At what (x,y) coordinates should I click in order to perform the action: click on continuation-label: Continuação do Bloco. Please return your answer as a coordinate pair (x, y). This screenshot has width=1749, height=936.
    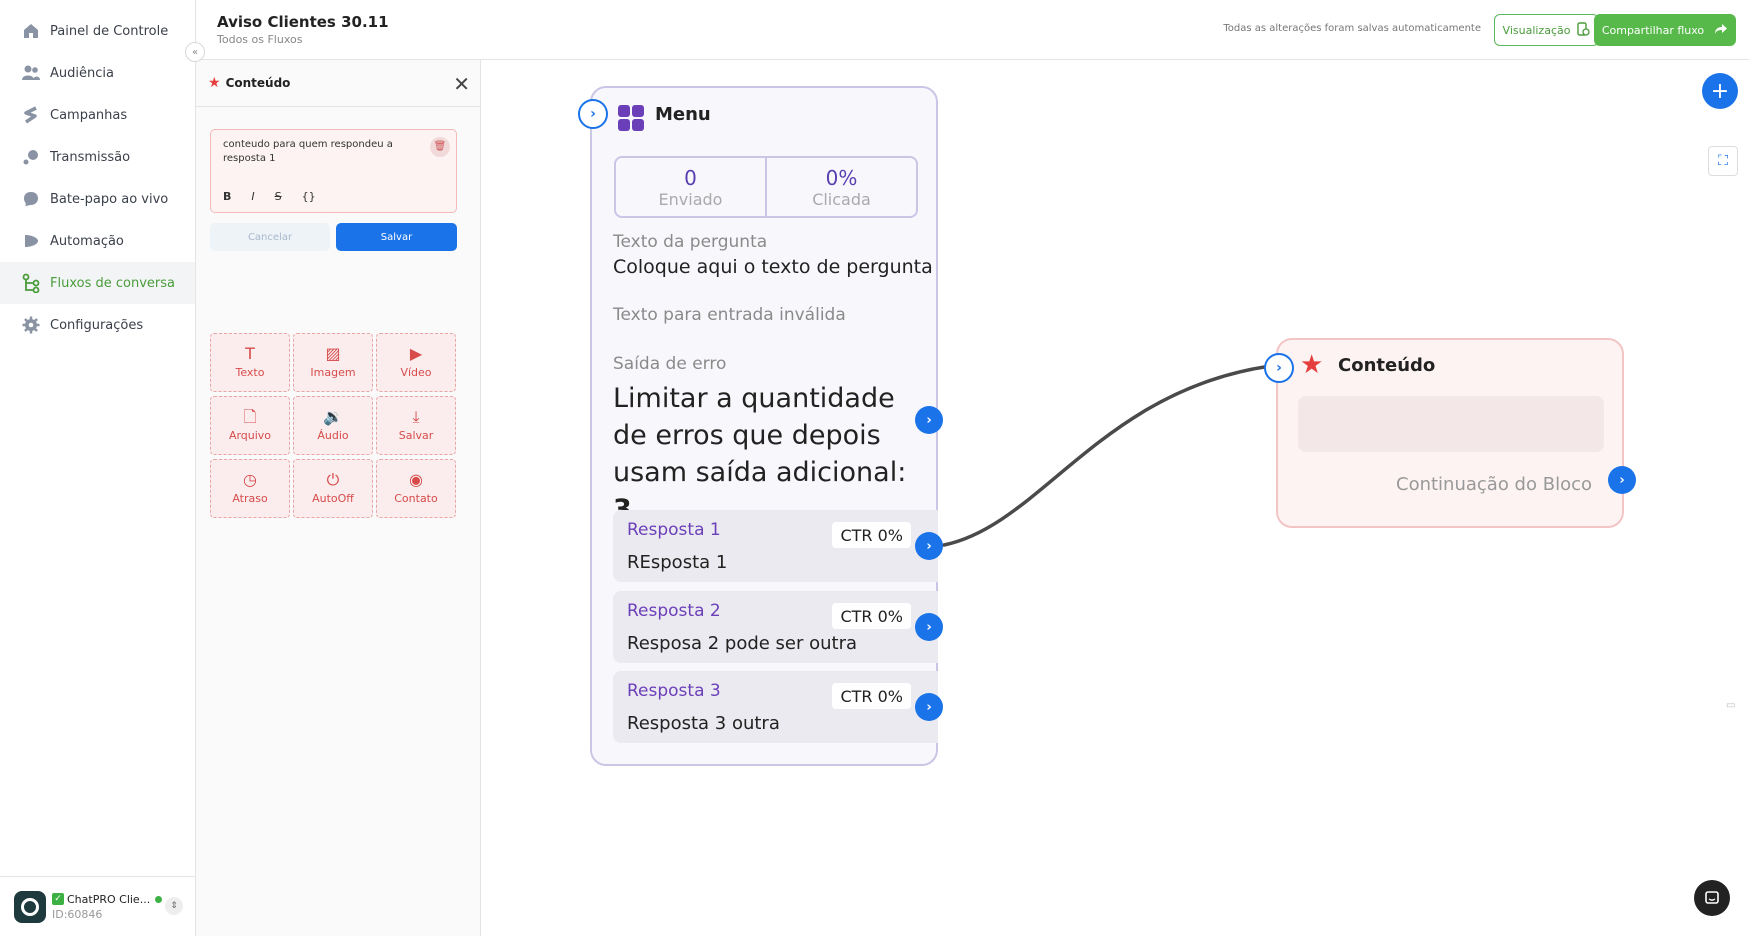
    Looking at the image, I should click on (1494, 484).